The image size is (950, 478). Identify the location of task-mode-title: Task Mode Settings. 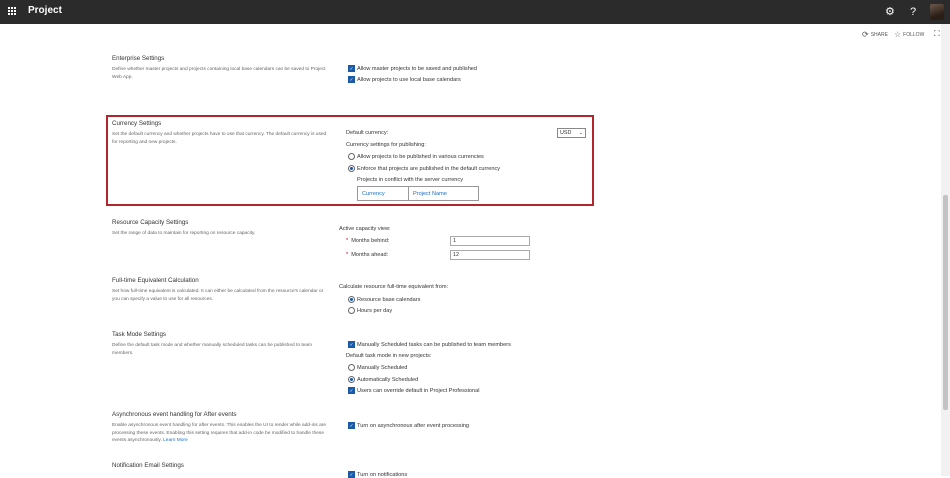
(139, 334).